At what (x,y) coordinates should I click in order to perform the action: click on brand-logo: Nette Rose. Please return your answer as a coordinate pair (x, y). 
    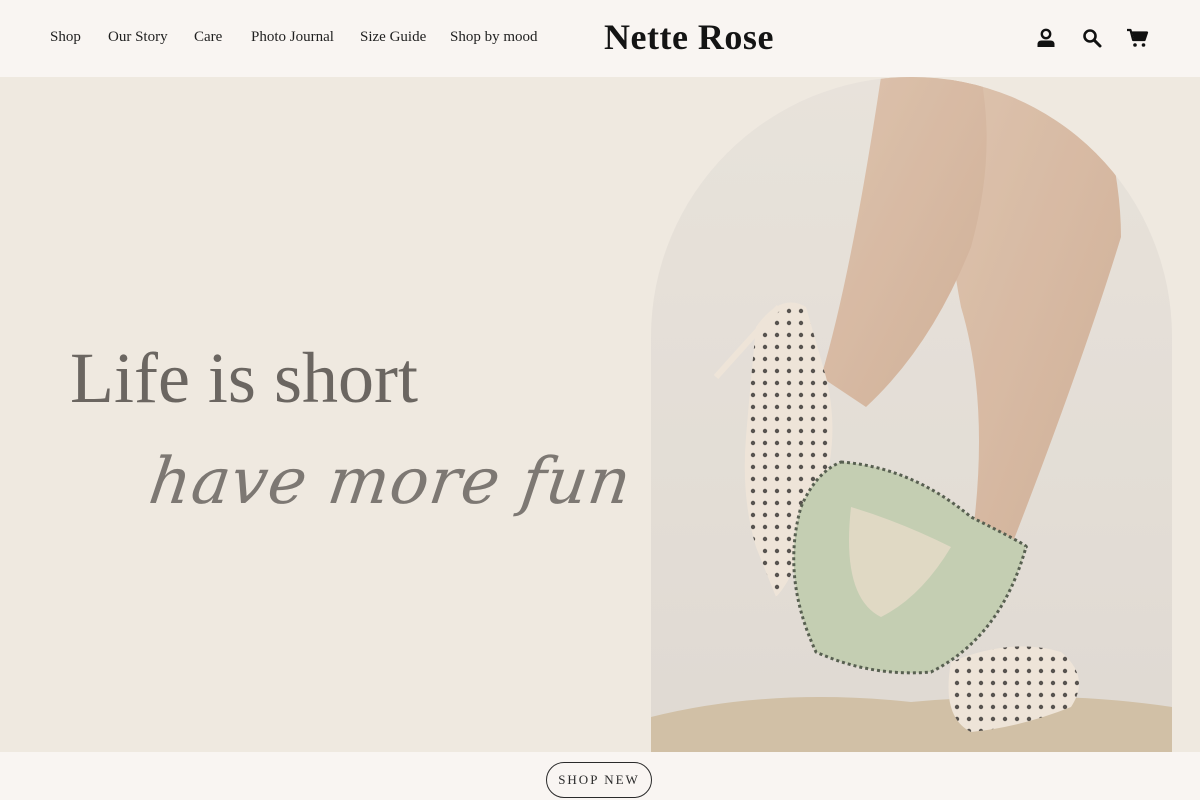
    Looking at the image, I should click on (689, 37).